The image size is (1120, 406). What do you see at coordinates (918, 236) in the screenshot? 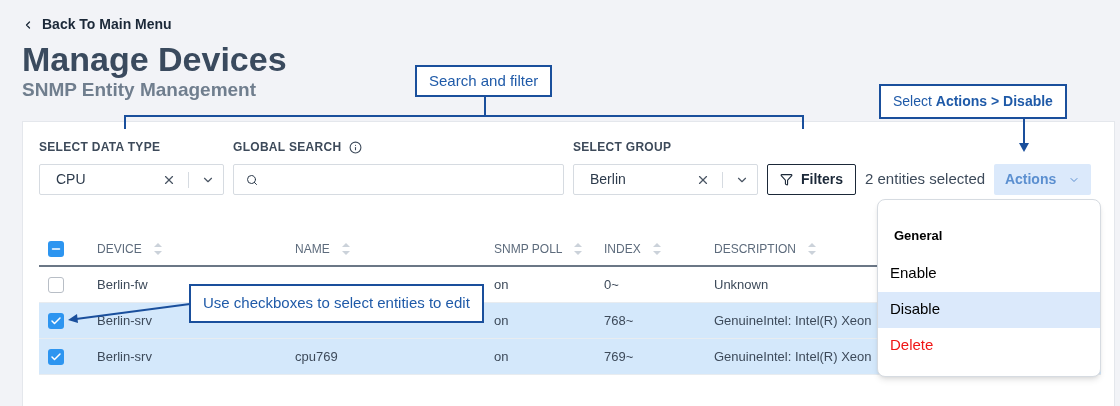
I see `menu-heading: General` at bounding box center [918, 236].